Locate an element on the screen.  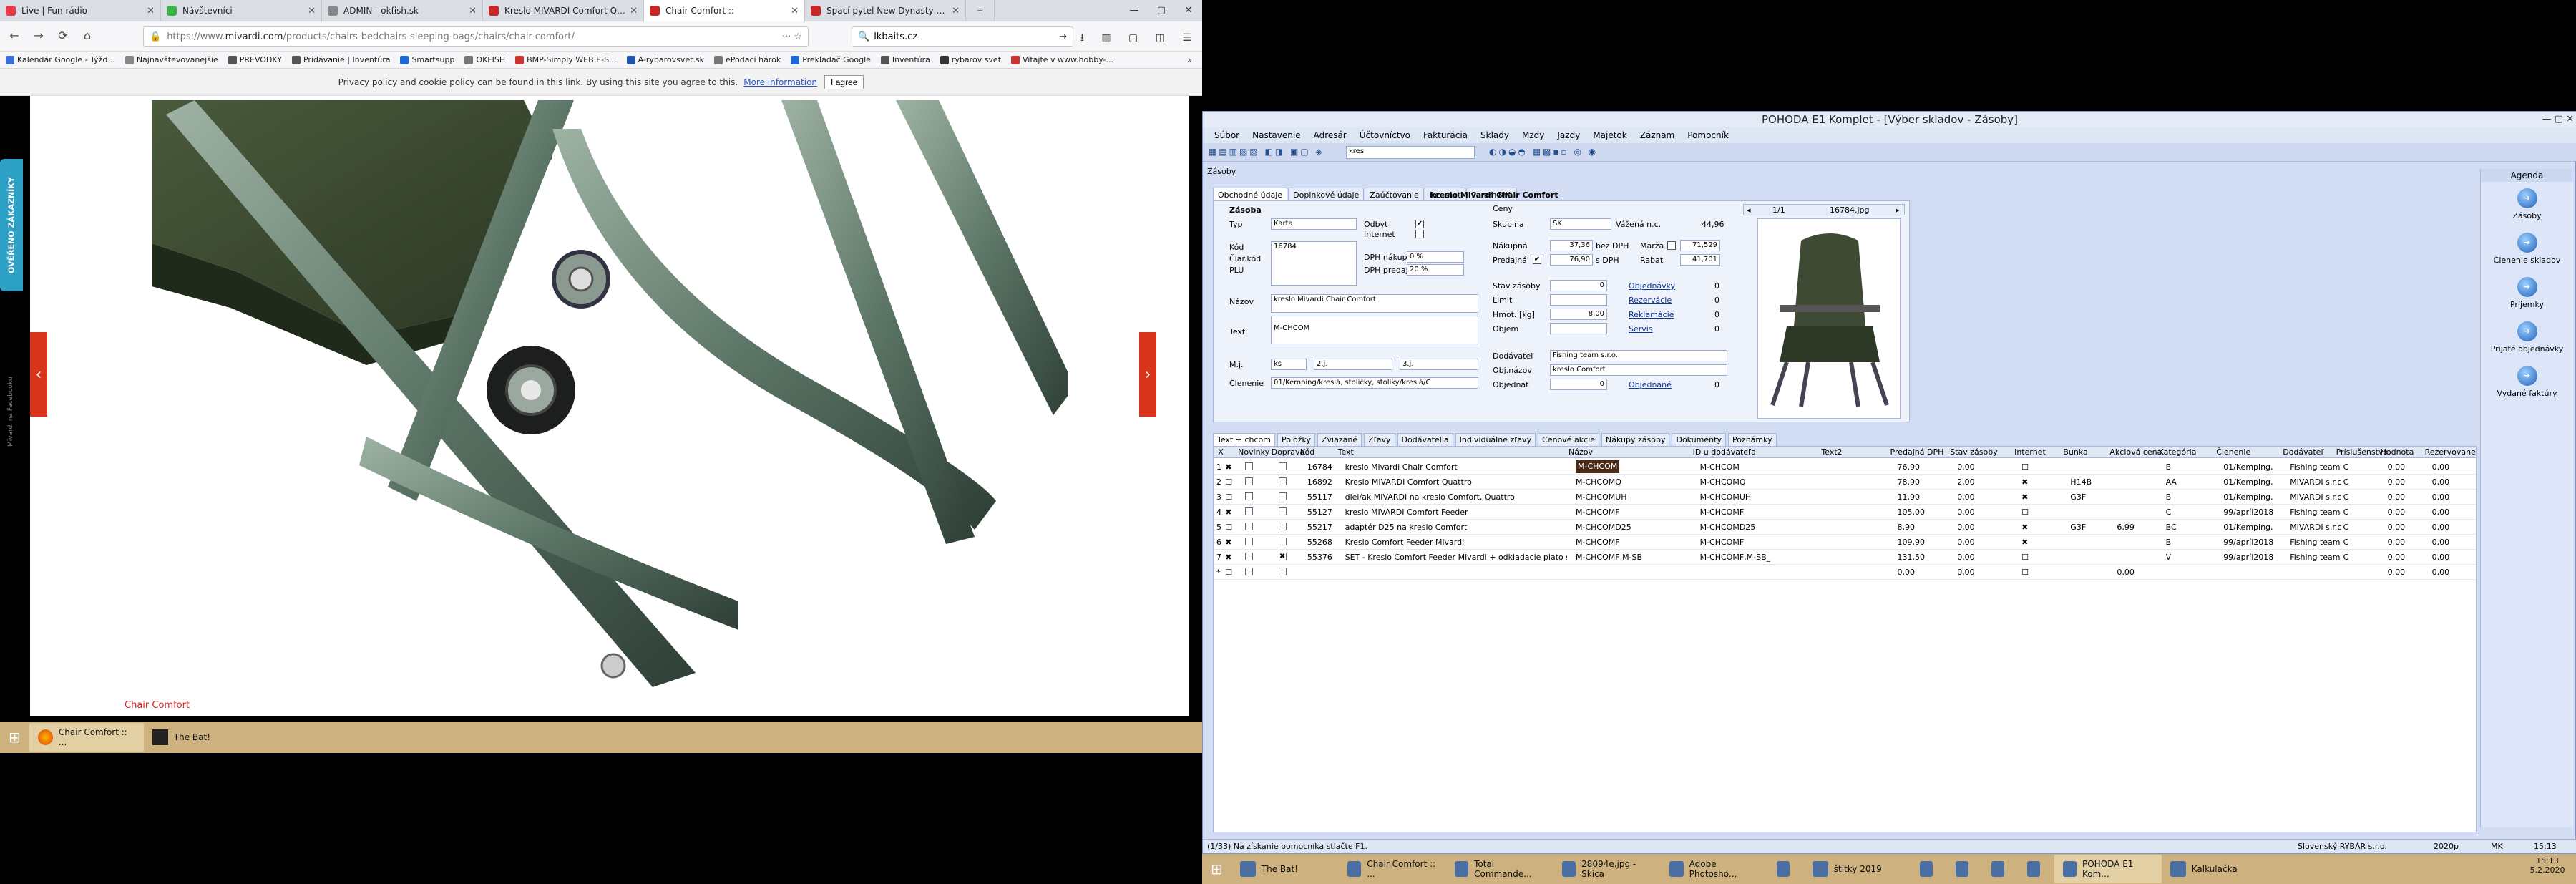
browser-tab: Chair Comfort :: ✕ is located at coordinates (724, 10).